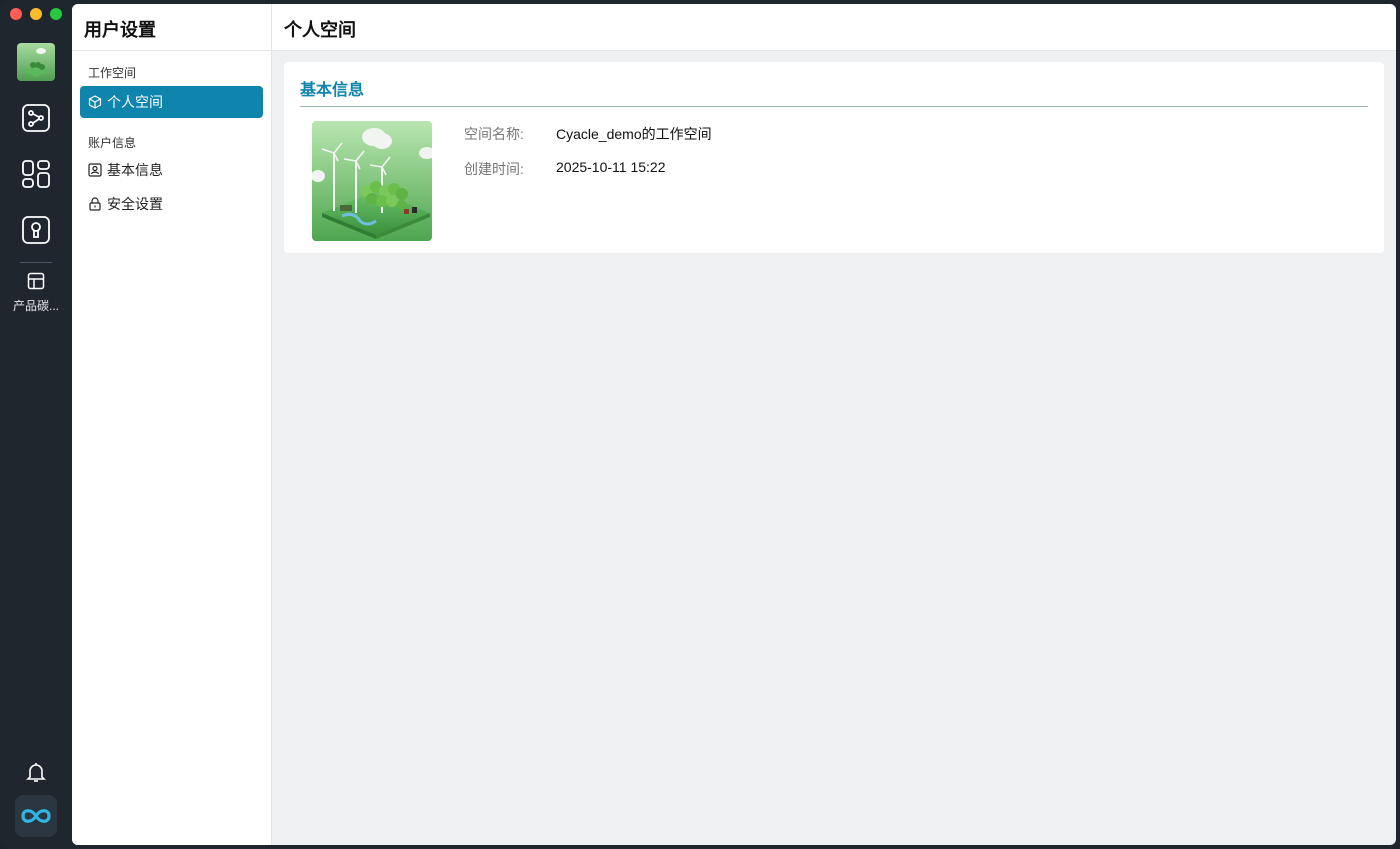 Image resolution: width=1400 pixels, height=849 pixels. I want to click on workspace-avatar, so click(36, 62).